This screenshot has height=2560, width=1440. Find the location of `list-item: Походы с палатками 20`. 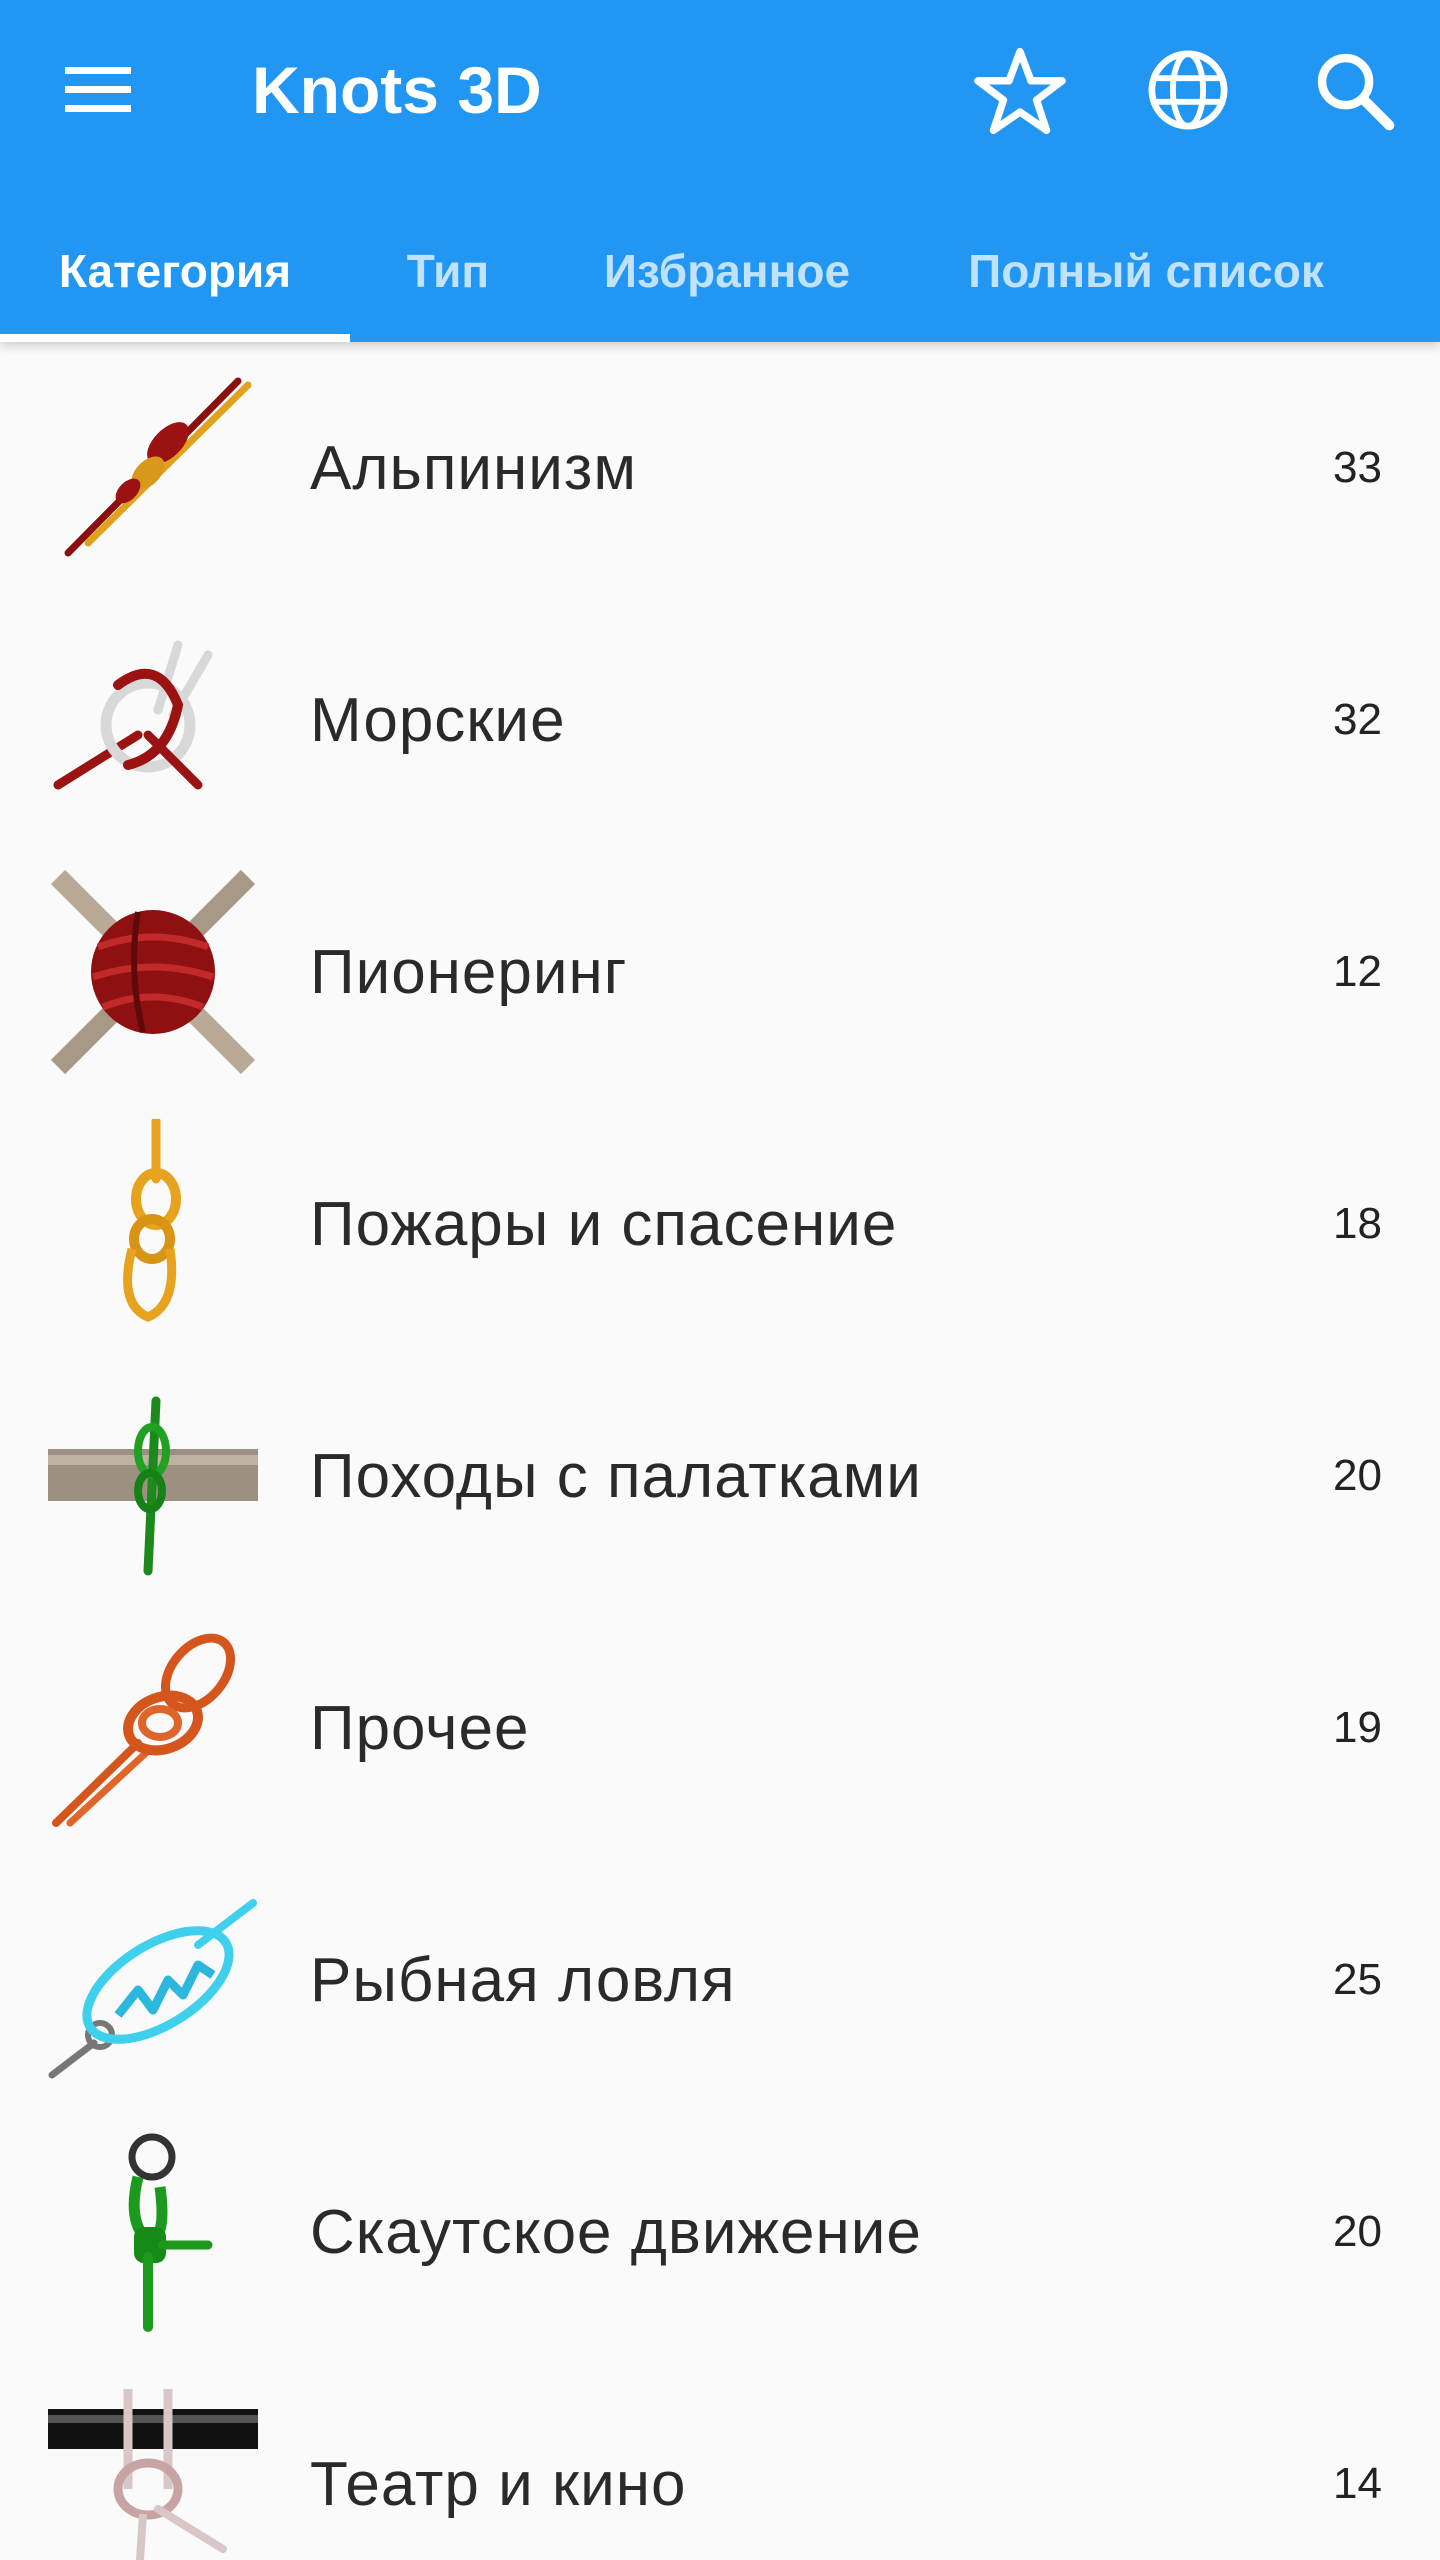

list-item: Походы с палатками 20 is located at coordinates (720, 1476).